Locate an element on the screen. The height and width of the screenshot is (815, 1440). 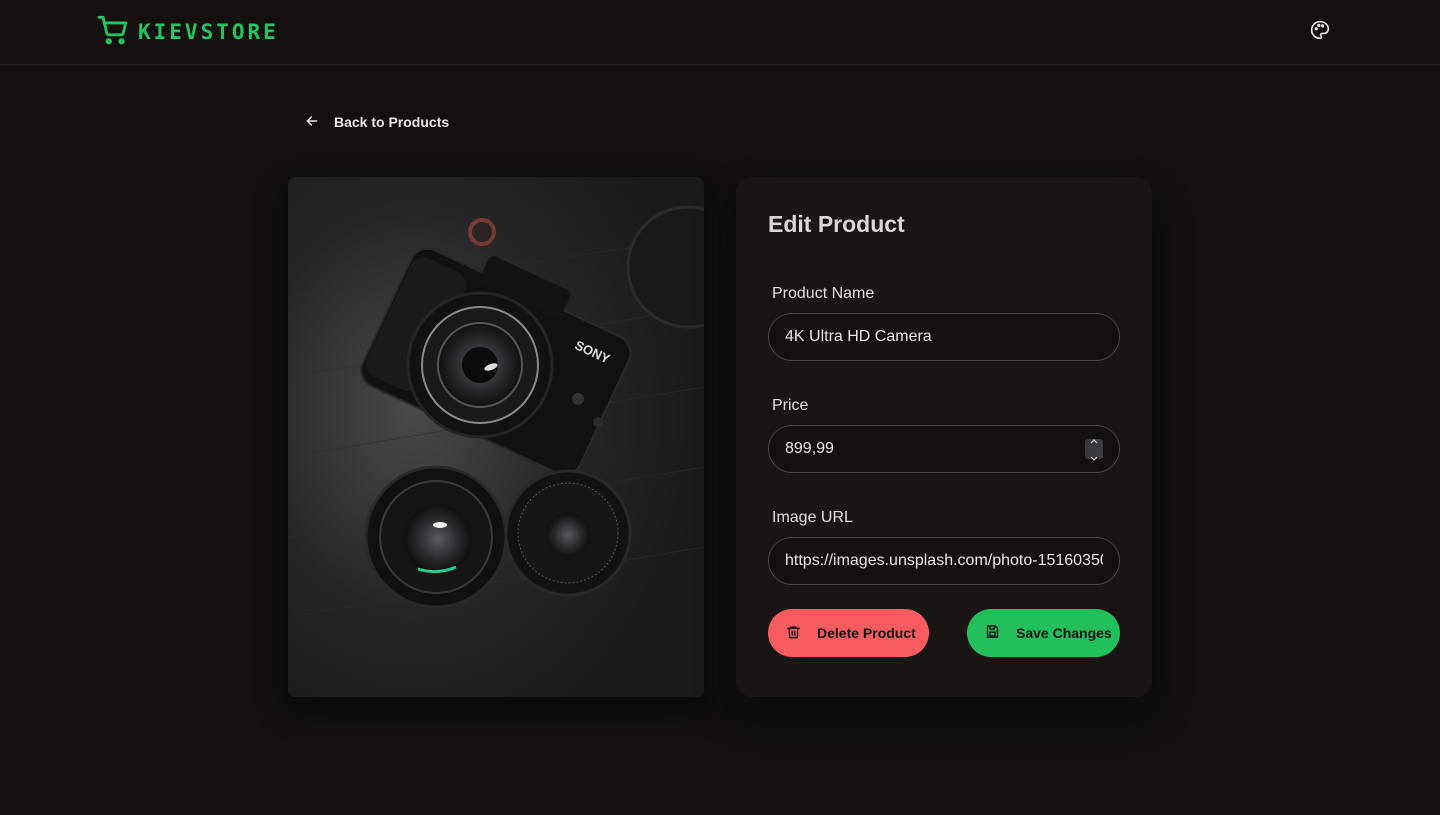
save-changes-button: Save Changes is located at coordinates (1043, 633).